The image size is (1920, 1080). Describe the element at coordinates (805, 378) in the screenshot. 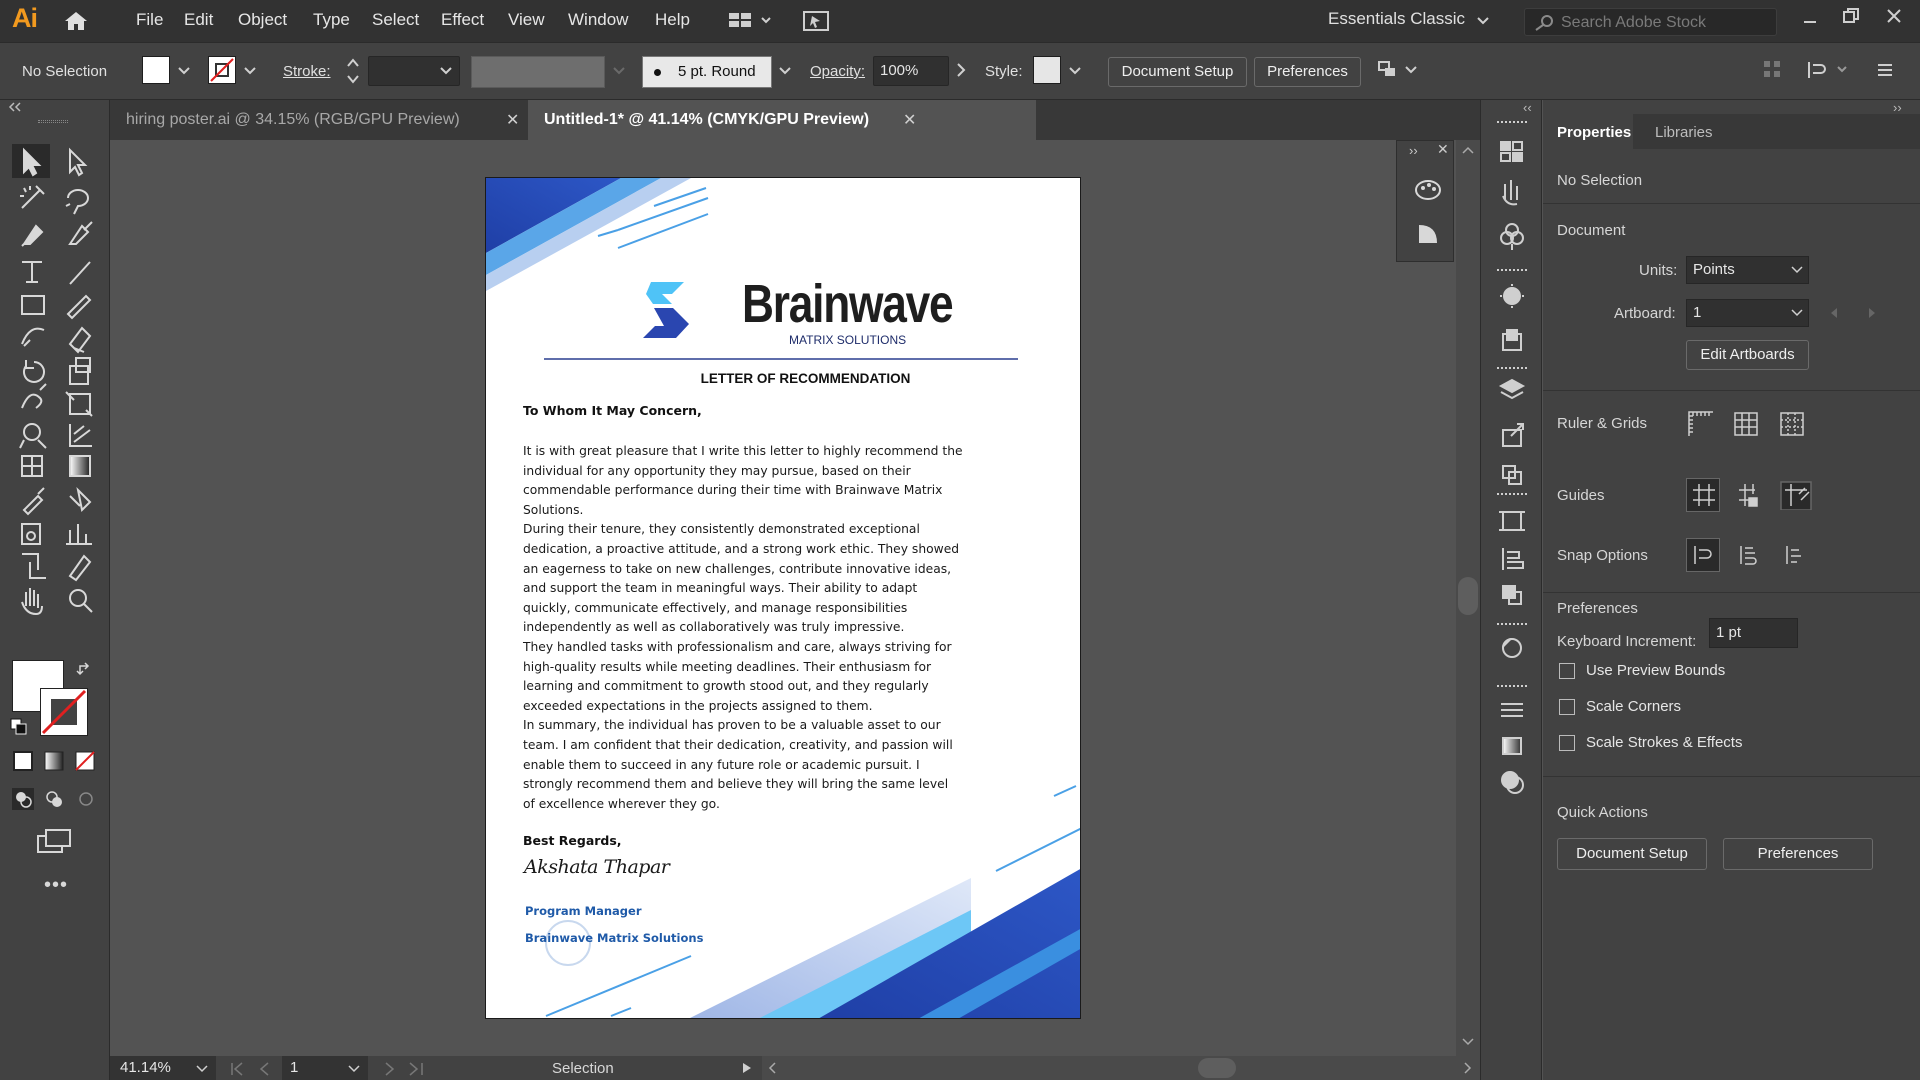

I see `letter-heading: LETTER OF RECOMMENDATION` at that location.